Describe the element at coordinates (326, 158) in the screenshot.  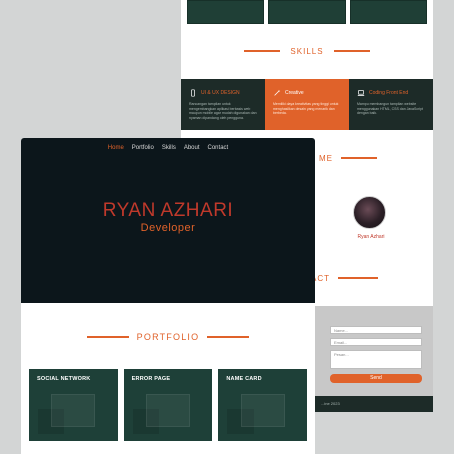
I see `about-title: ME` at that location.